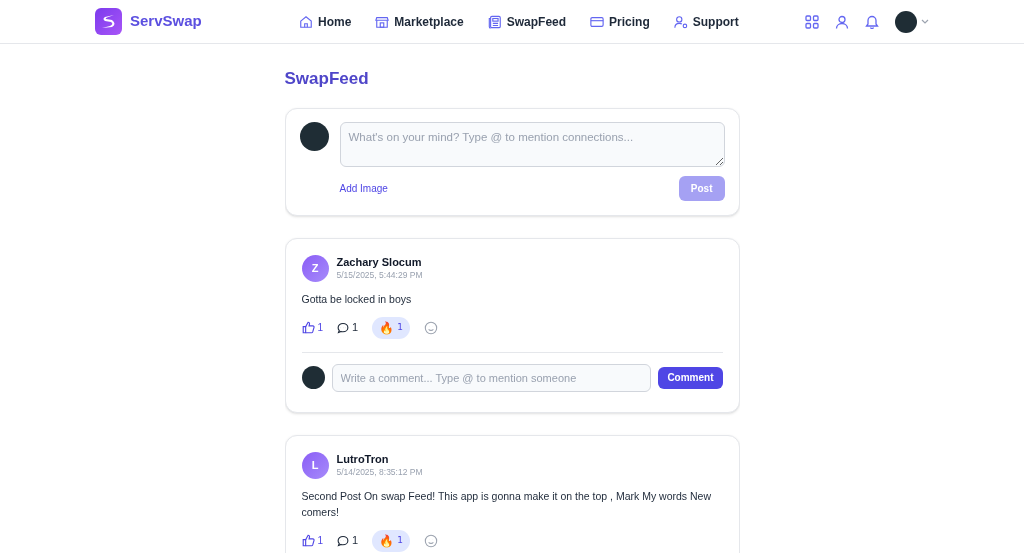 The width and height of the screenshot is (1024, 554). What do you see at coordinates (527, 21) in the screenshot?
I see `nav-link: SwapFeed` at bounding box center [527, 21].